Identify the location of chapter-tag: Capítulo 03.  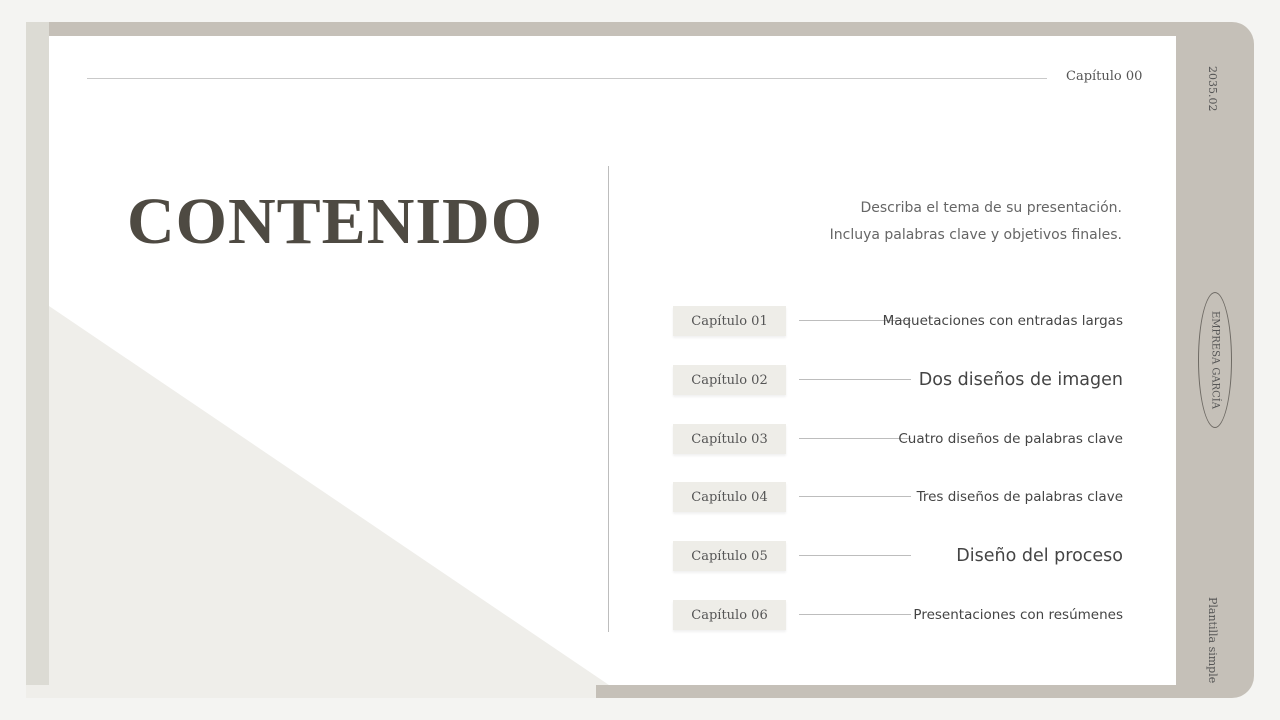
(729, 439).